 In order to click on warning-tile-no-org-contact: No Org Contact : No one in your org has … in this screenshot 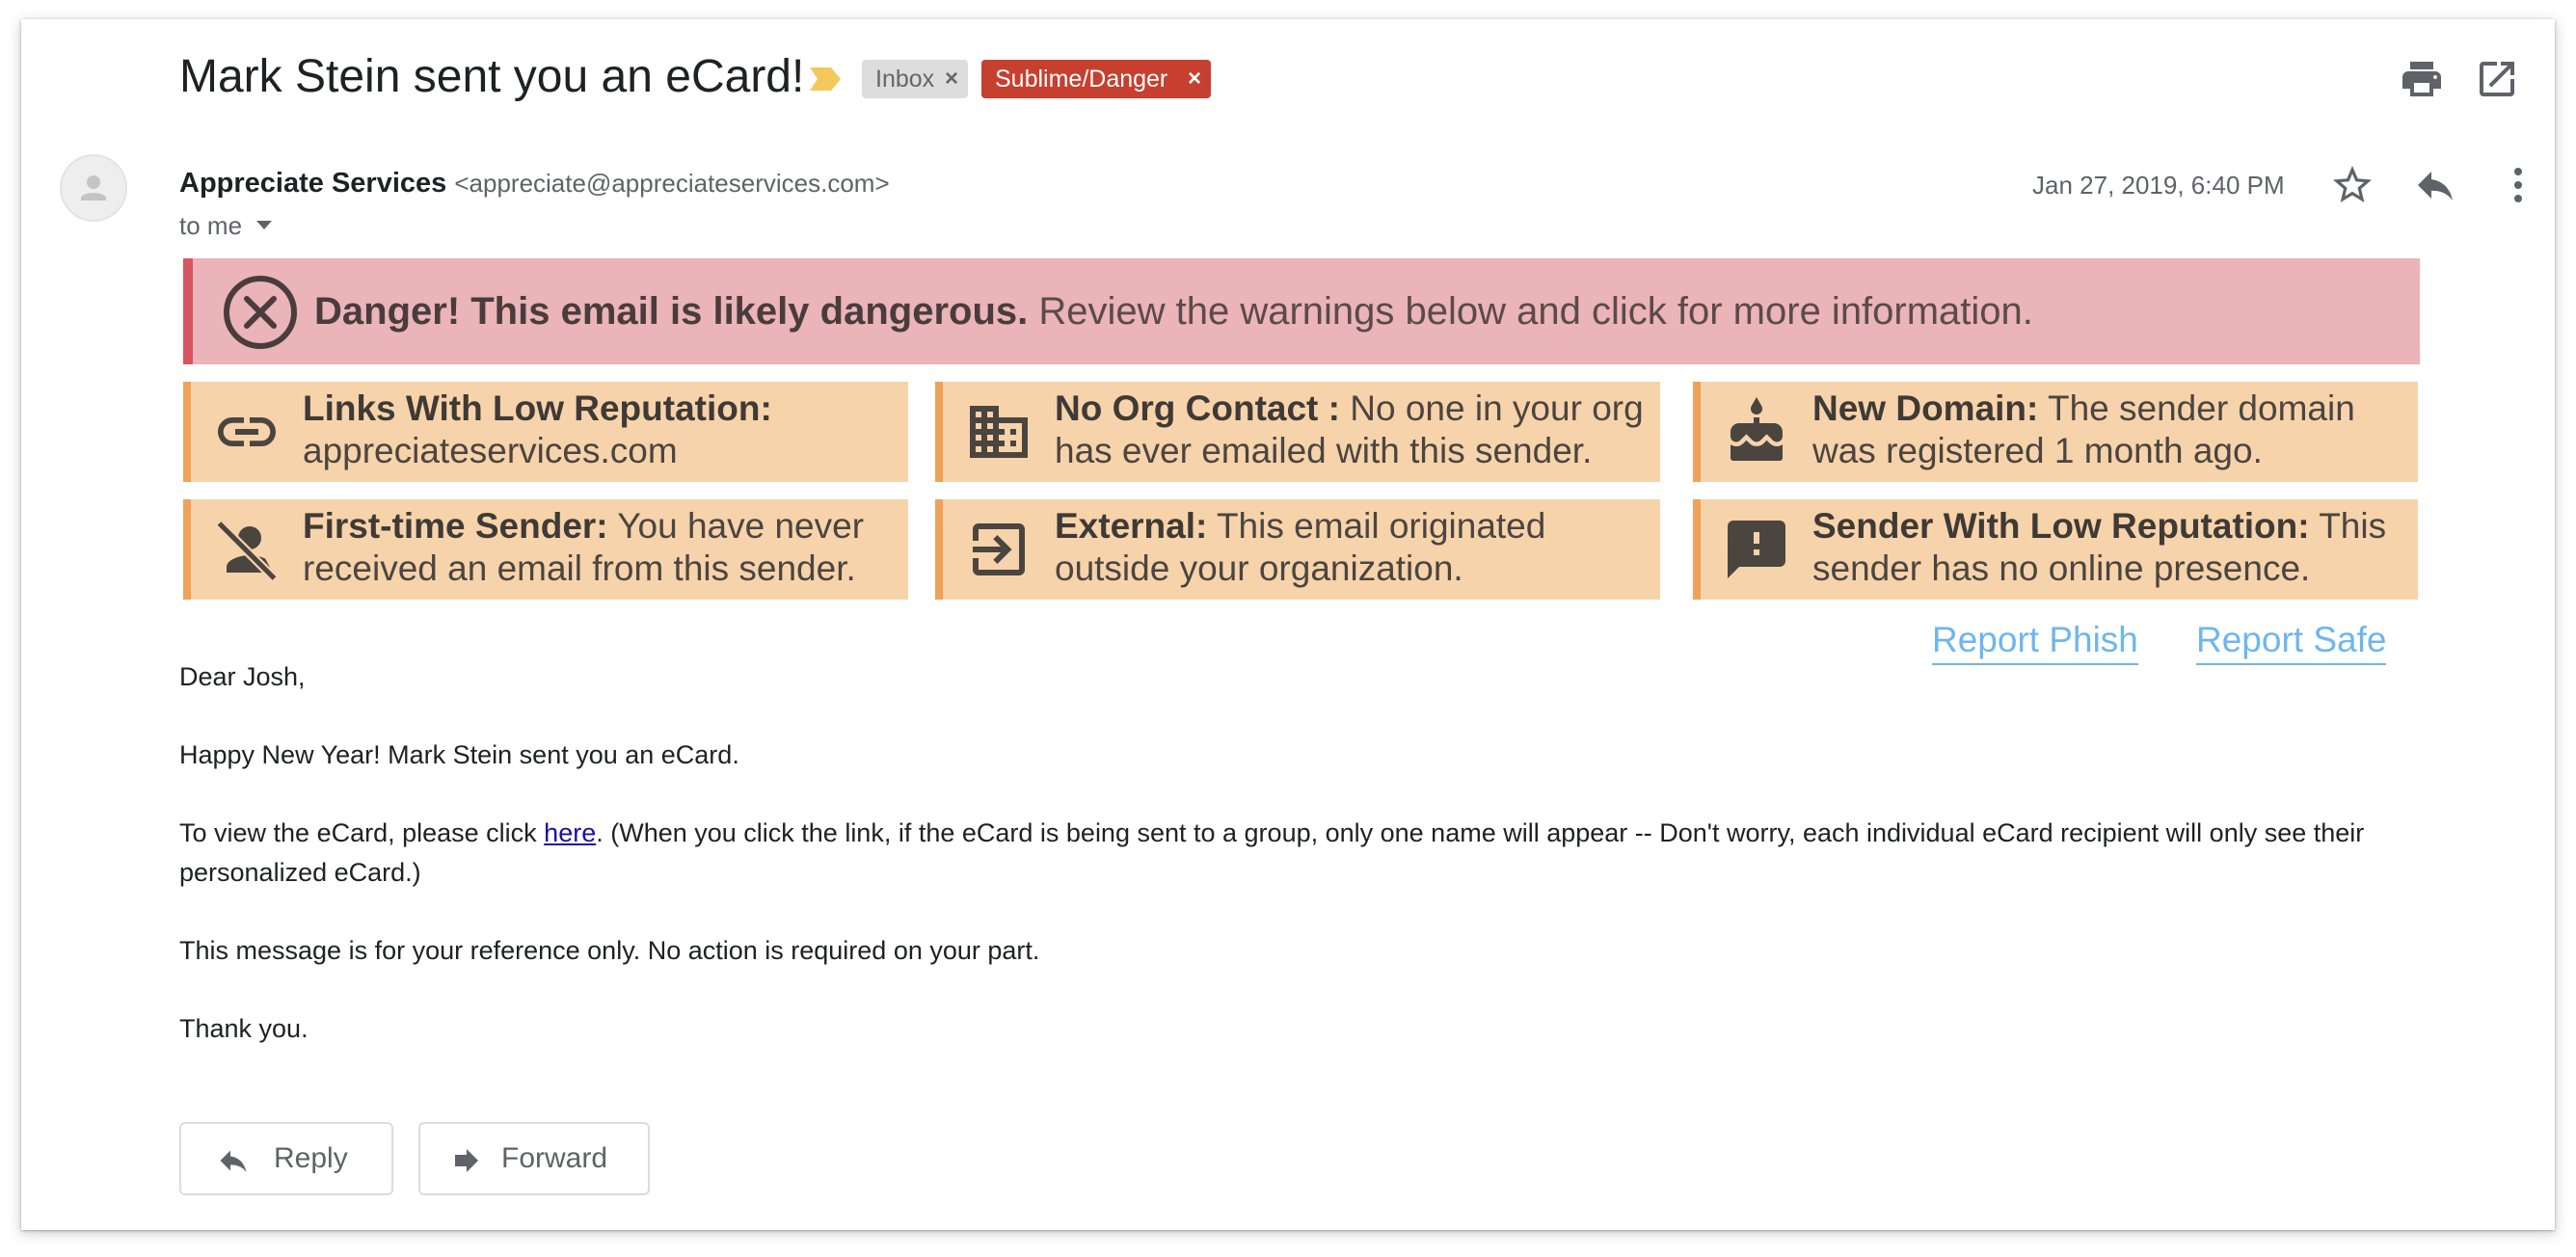, I will do `click(1298, 432)`.